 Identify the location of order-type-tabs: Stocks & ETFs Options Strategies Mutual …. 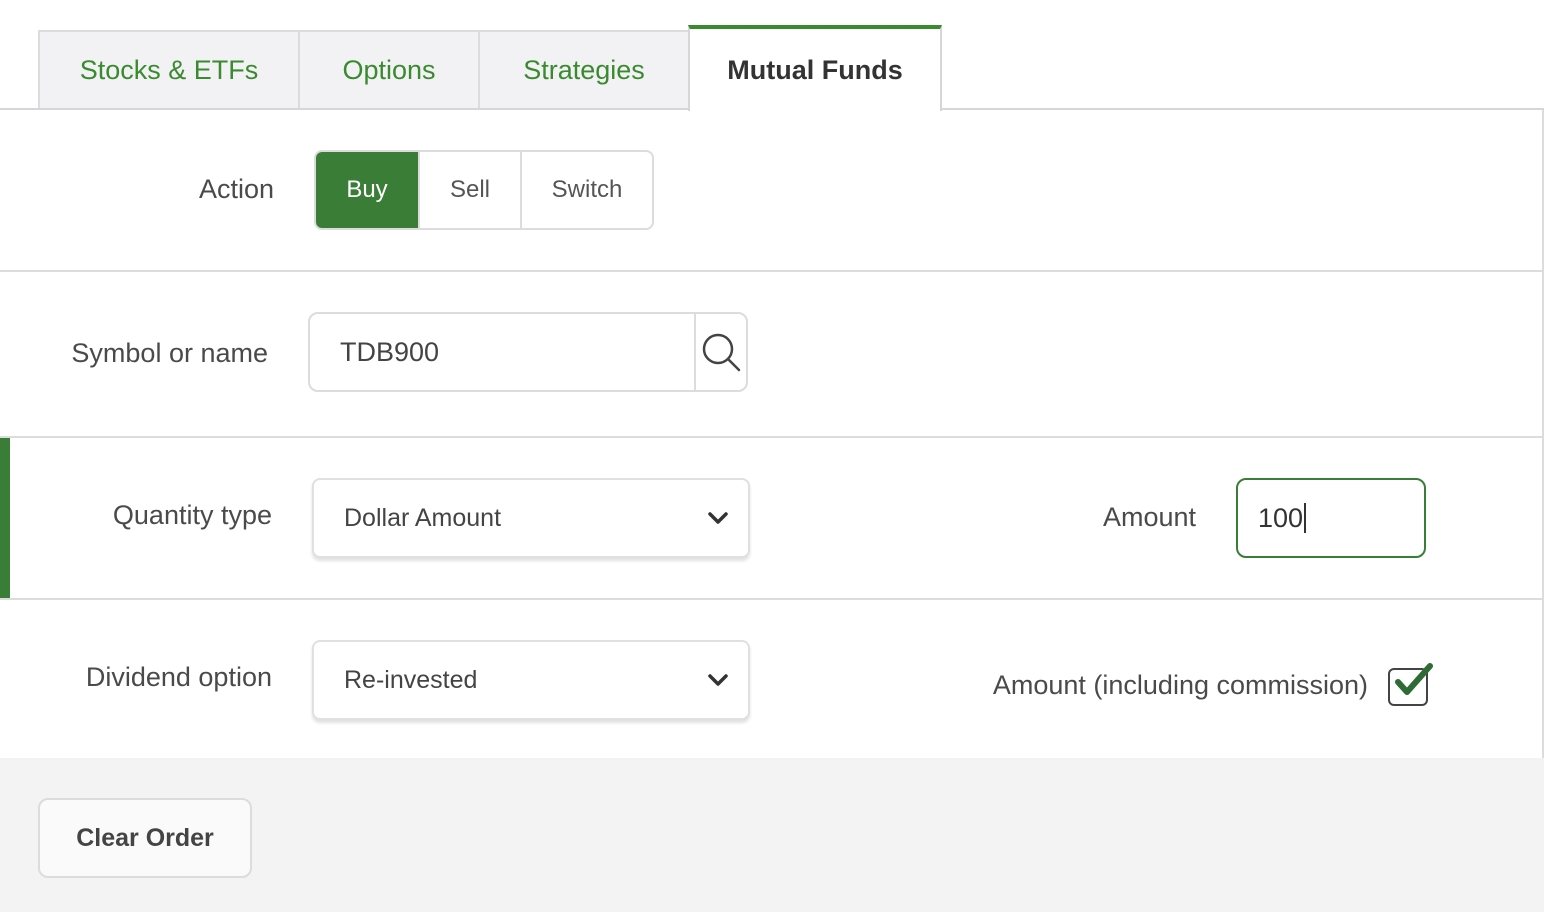
(772, 55).